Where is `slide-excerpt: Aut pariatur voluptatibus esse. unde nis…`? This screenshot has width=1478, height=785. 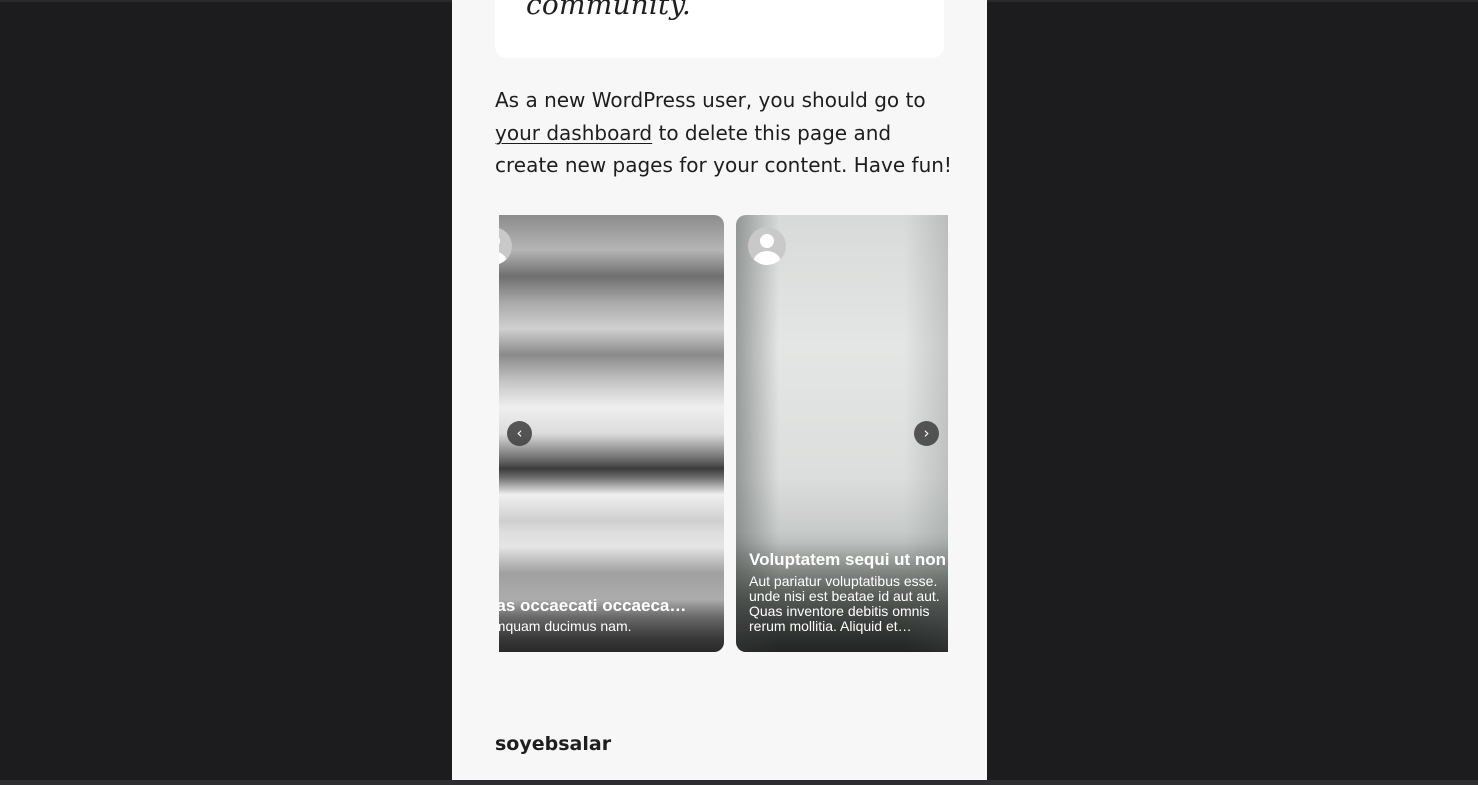 slide-excerpt: Aut pariatur voluptatibus esse. unde nis… is located at coordinates (844, 603).